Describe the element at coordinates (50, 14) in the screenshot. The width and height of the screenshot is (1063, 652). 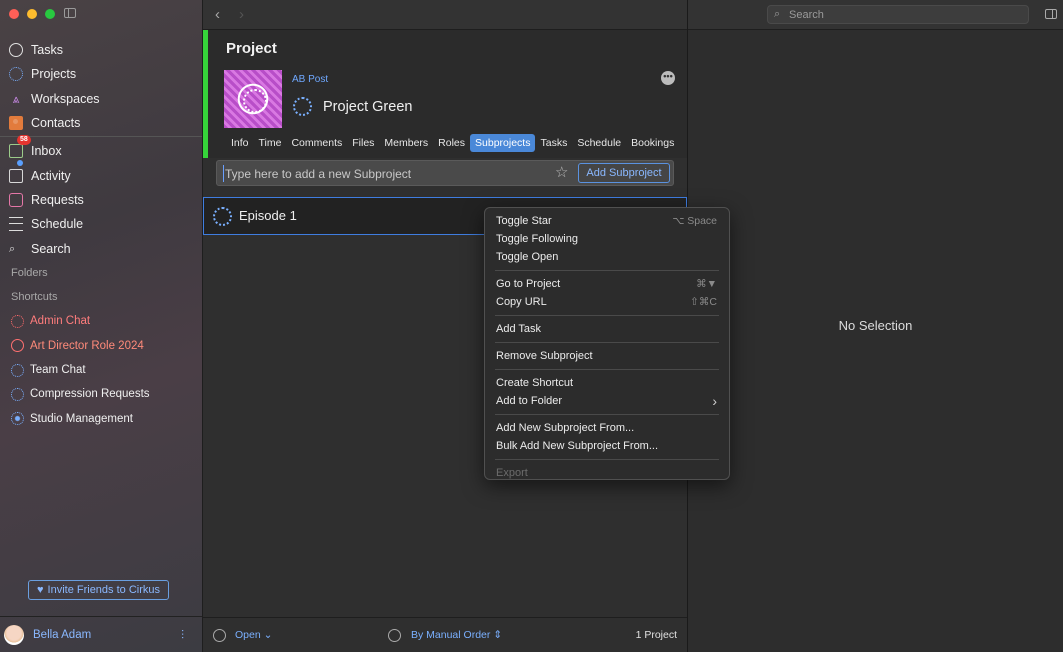
I see `maximize-window-button` at that location.